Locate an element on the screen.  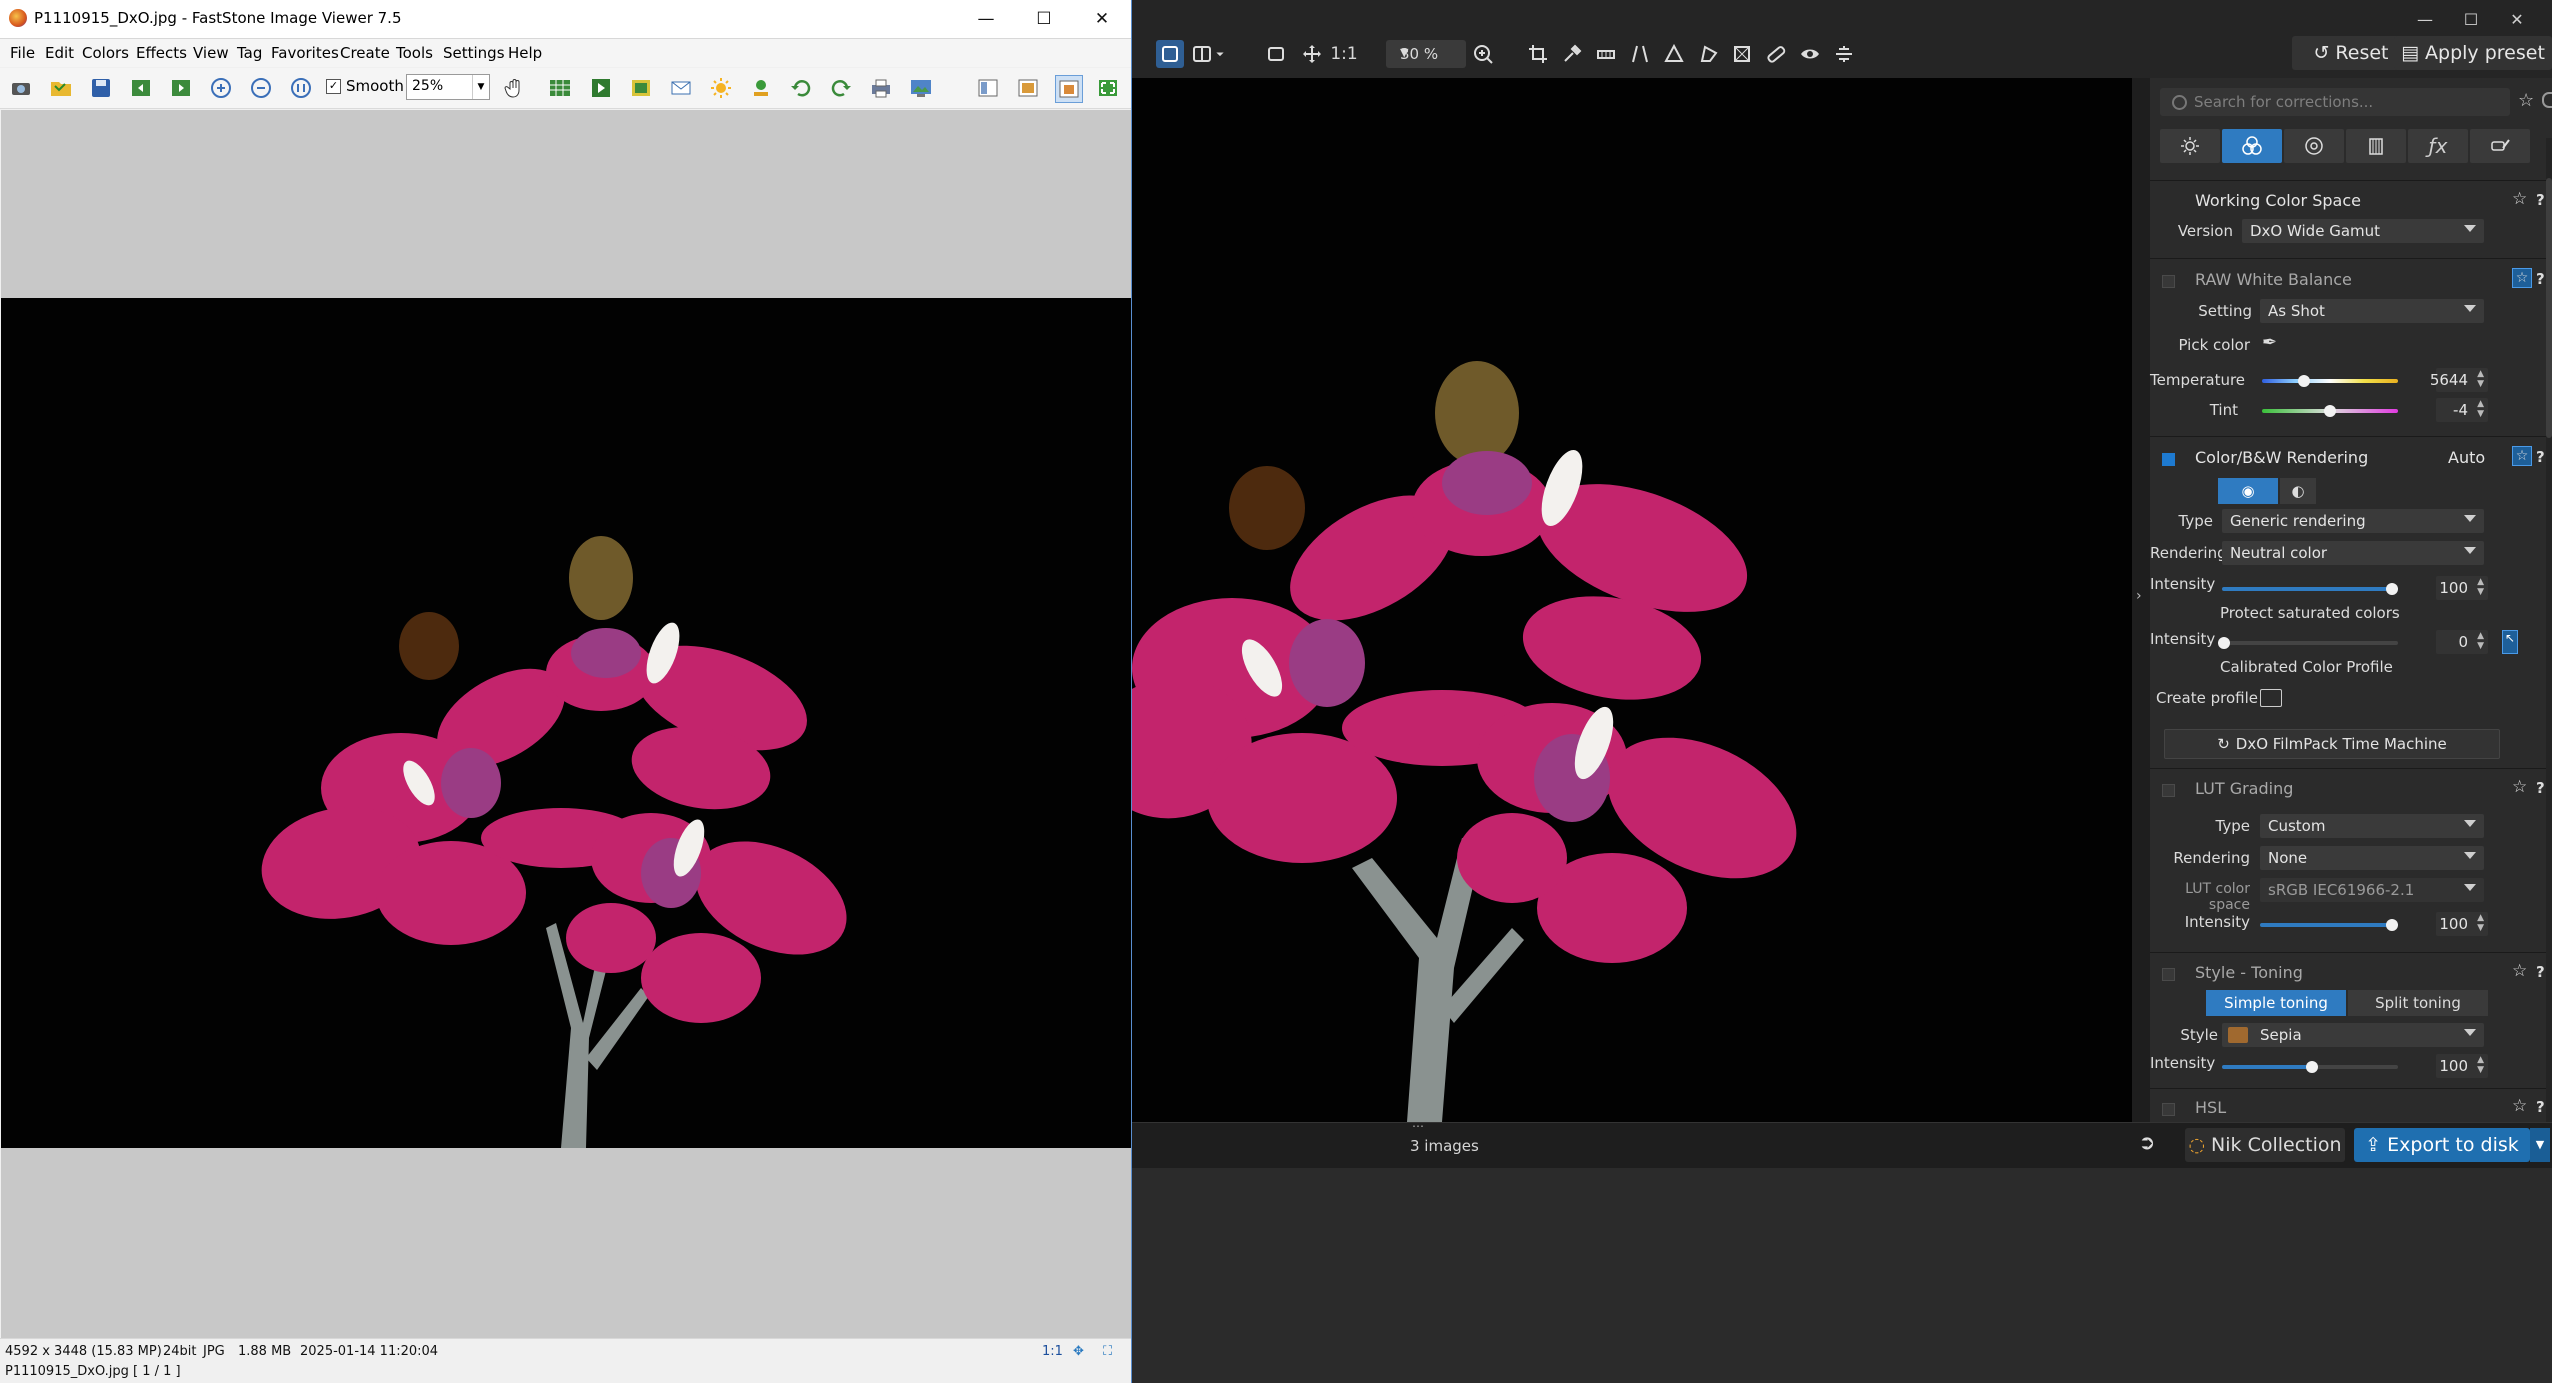
minimize-button: — is located at coordinates (986, 19).